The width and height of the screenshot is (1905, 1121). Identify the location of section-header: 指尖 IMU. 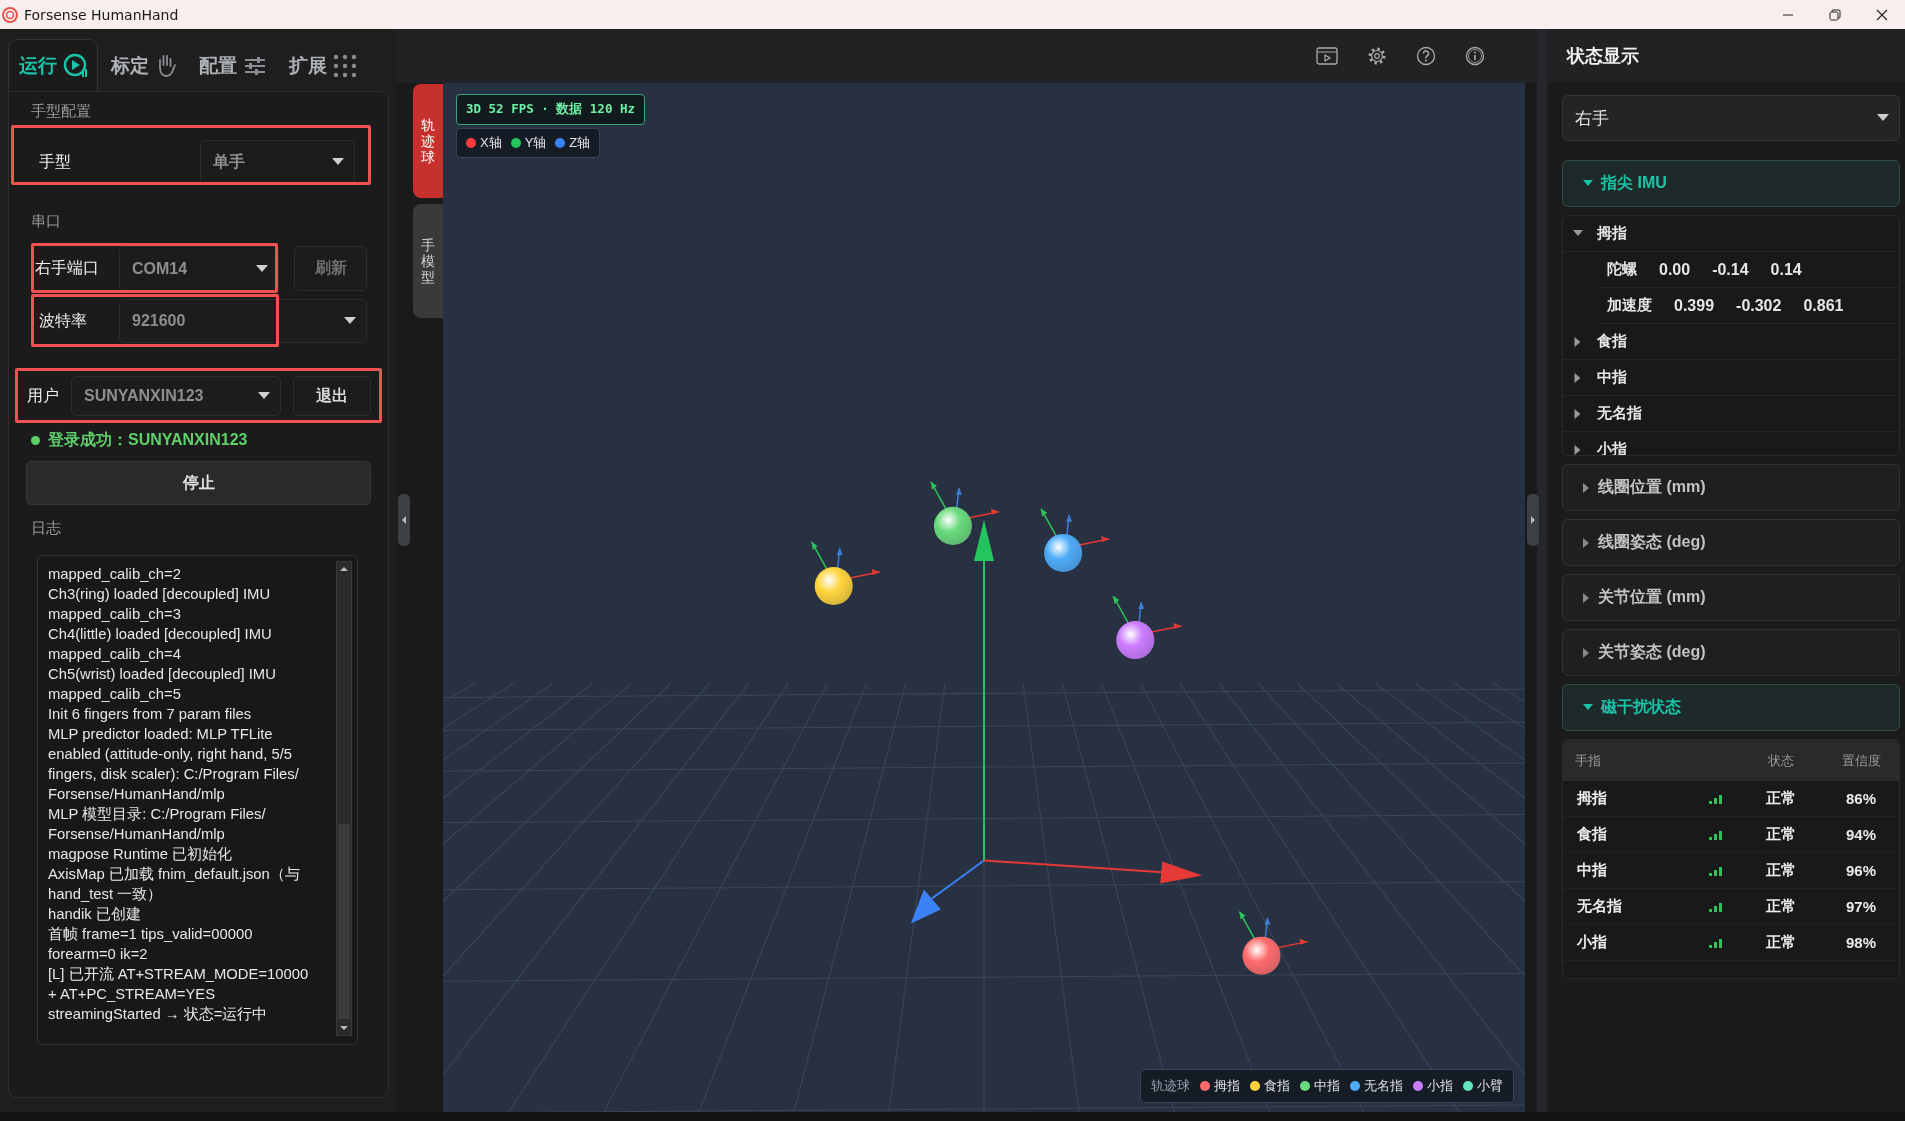
(1731, 183).